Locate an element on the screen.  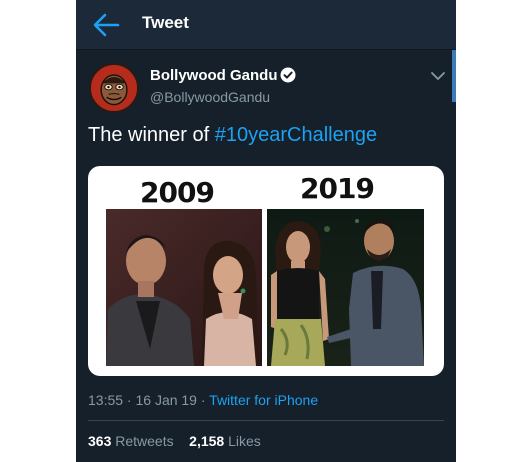
tweet-text: The winner of #10yearChallenge is located at coordinates (232, 135).